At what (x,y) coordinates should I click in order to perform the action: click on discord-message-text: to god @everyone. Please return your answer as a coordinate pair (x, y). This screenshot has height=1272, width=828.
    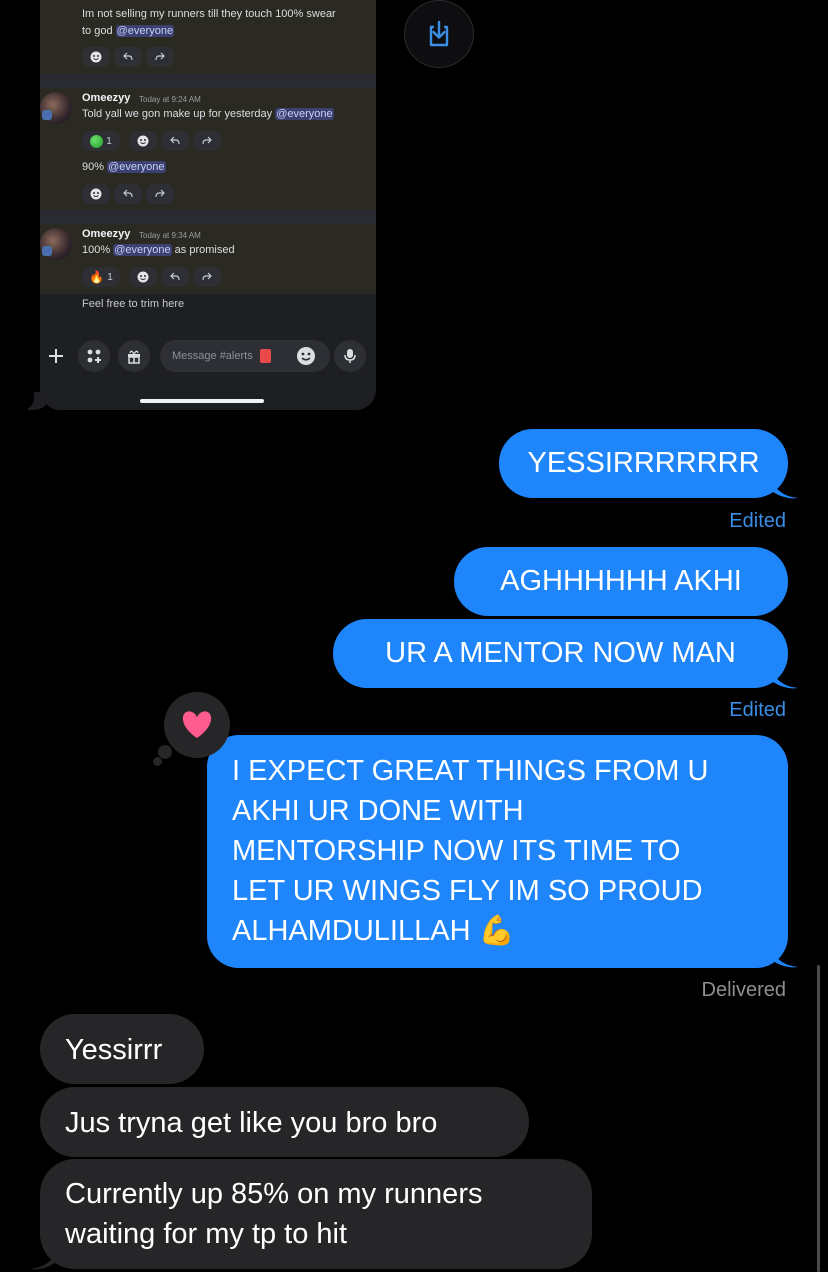
    Looking at the image, I should click on (128, 31).